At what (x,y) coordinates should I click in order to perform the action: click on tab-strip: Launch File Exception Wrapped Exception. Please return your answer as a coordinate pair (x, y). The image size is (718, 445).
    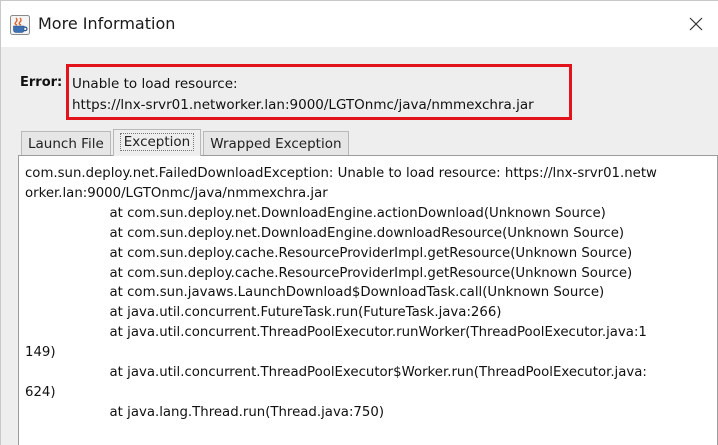
    Looking at the image, I should click on (186, 142).